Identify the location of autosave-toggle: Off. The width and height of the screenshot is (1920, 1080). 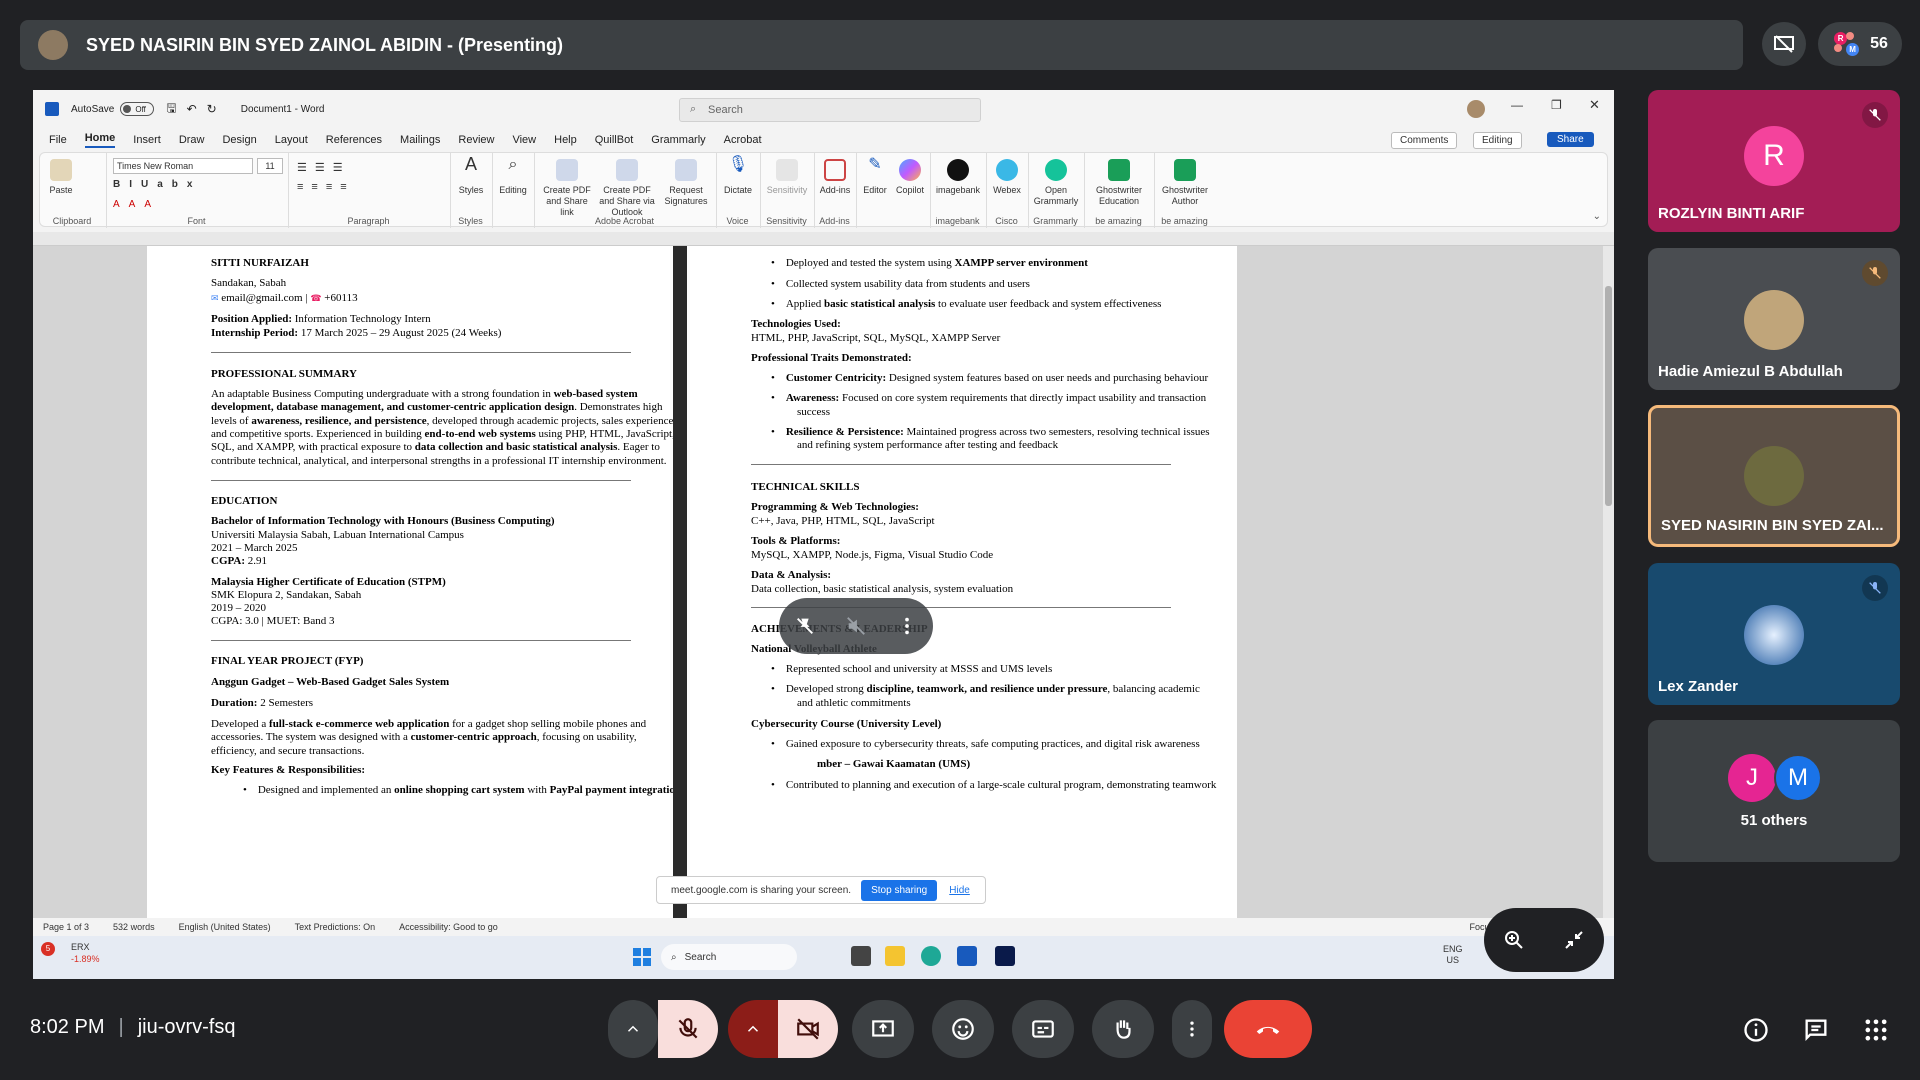
(137, 109).